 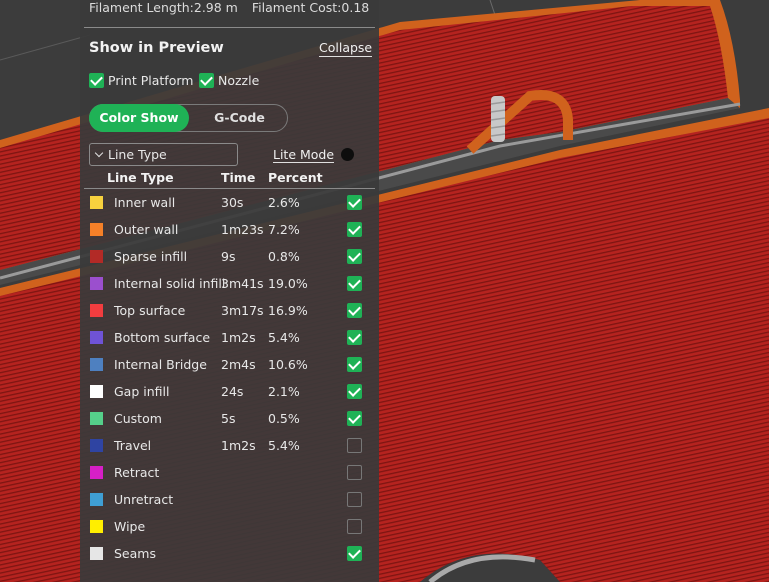 What do you see at coordinates (284, 256) in the screenshot?
I see `line-type-percent: 0.8%` at bounding box center [284, 256].